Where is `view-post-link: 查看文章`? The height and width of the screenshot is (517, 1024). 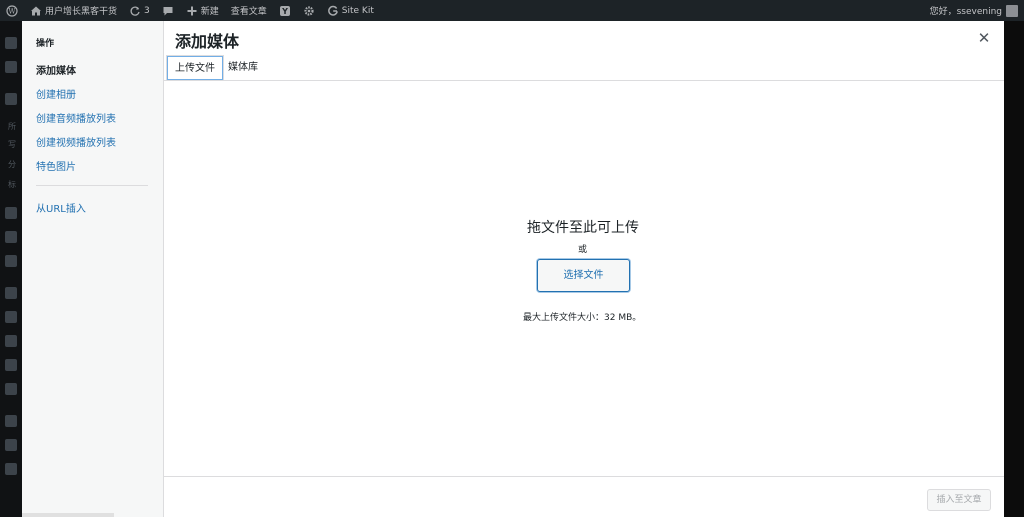 view-post-link: 查看文章 is located at coordinates (249, 10).